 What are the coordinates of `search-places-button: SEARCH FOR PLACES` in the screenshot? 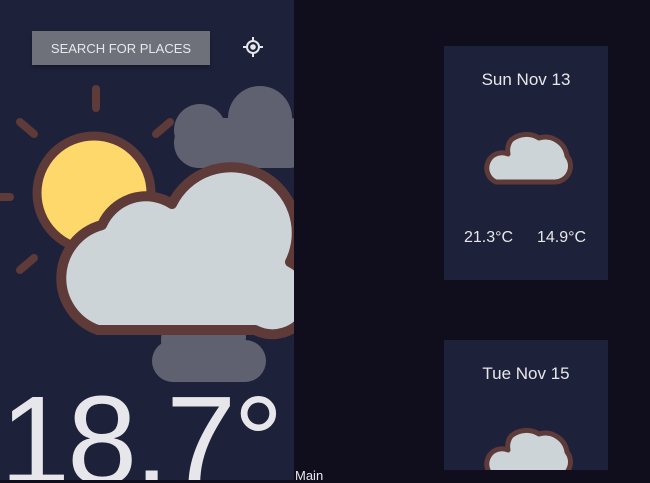 It's located at (121, 48).